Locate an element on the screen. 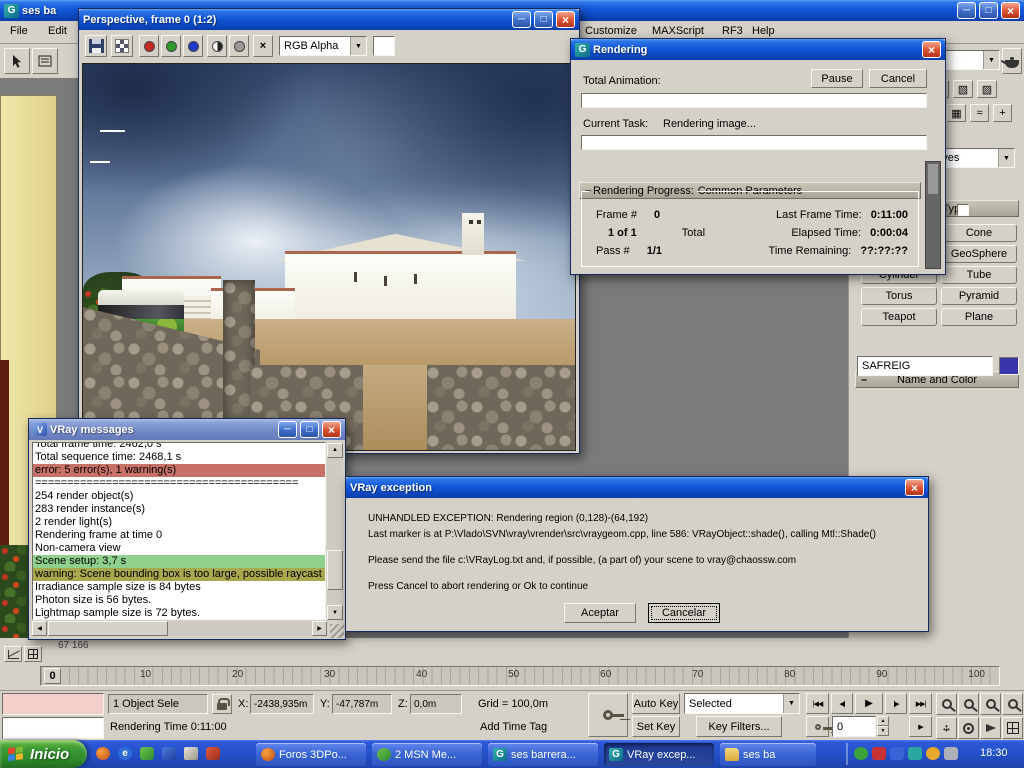  tab-utilities: ▨ is located at coordinates (987, 89).